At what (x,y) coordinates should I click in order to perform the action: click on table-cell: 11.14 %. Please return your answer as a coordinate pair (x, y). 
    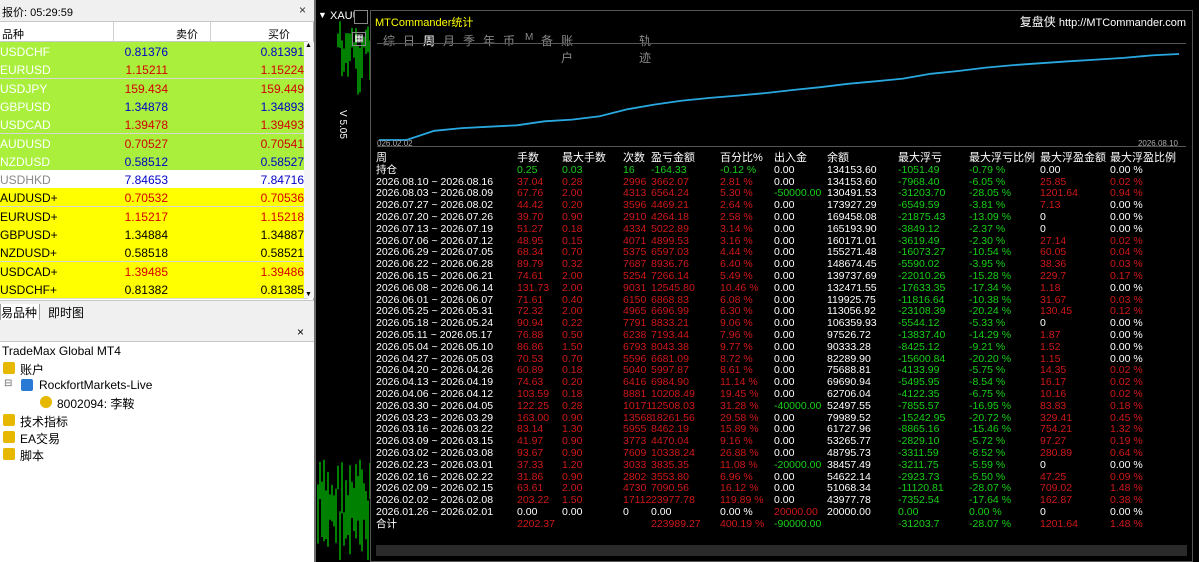
    Looking at the image, I should click on (739, 382).